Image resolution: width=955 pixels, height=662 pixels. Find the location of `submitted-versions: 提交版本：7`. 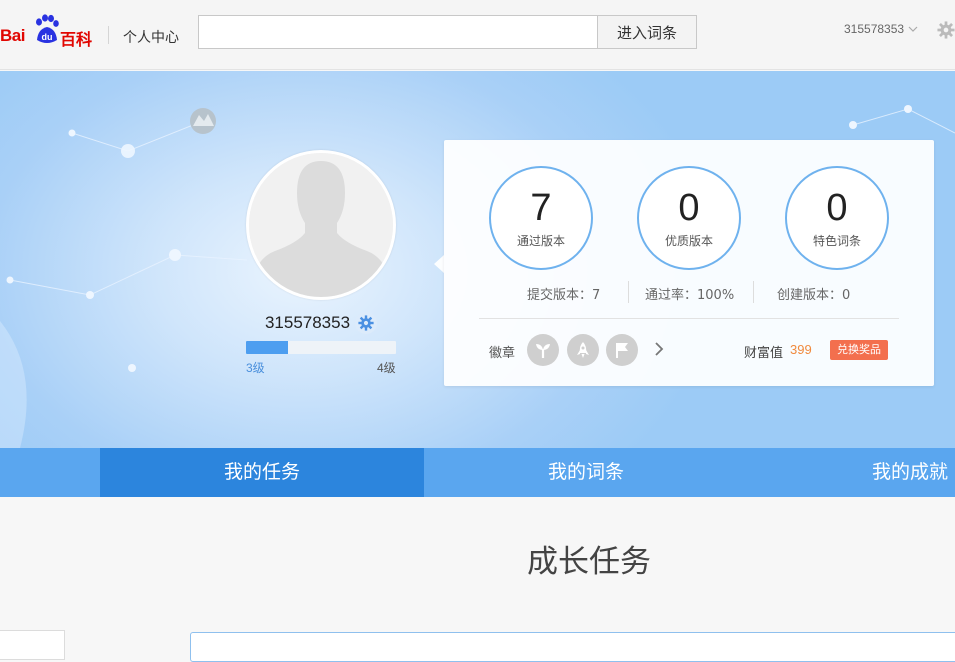

submitted-versions: 提交版本：7 is located at coordinates (564, 295).